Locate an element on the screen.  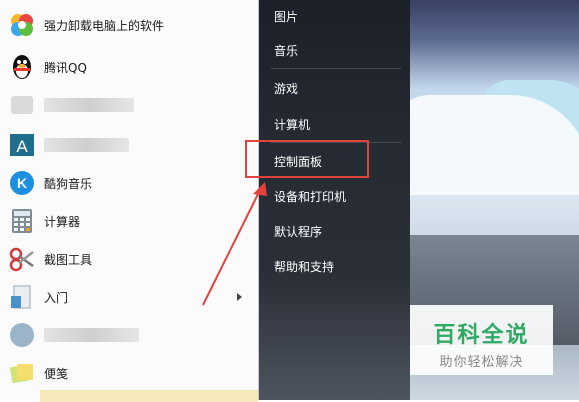
svg-text: A is located at coordinates (22, 146).